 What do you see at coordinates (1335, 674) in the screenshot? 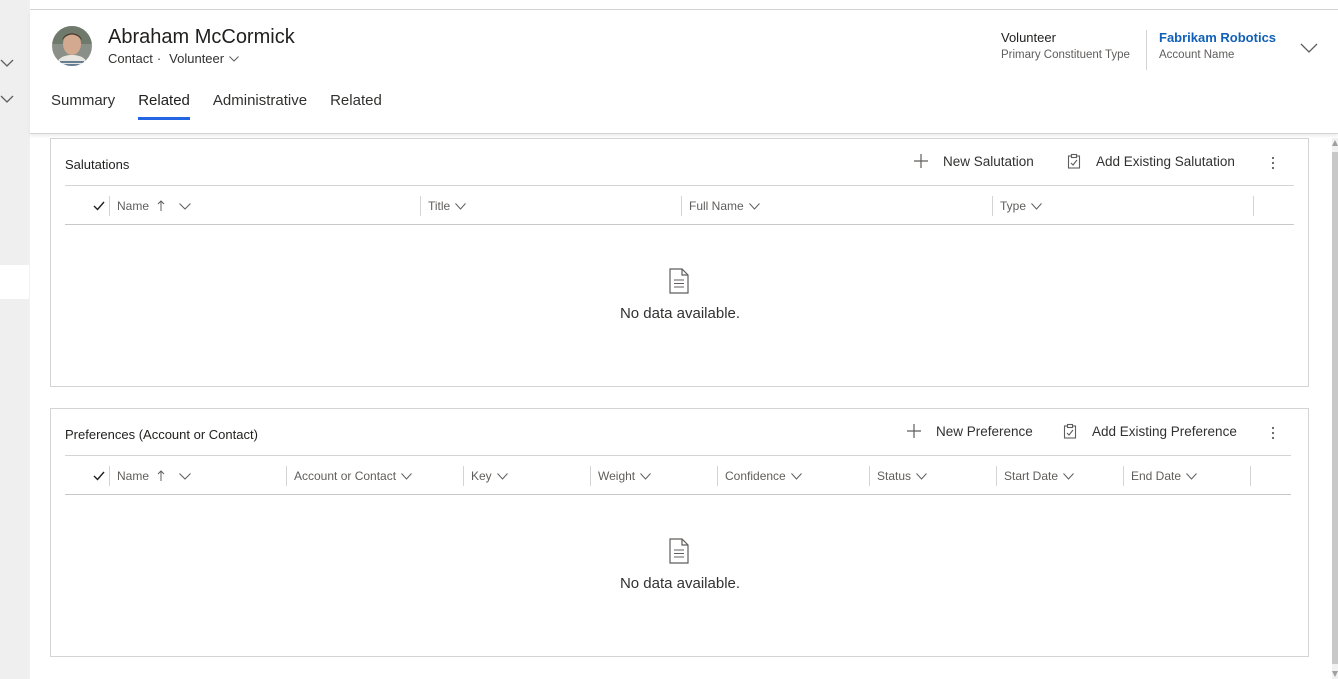
I see `scroll-down-icon` at bounding box center [1335, 674].